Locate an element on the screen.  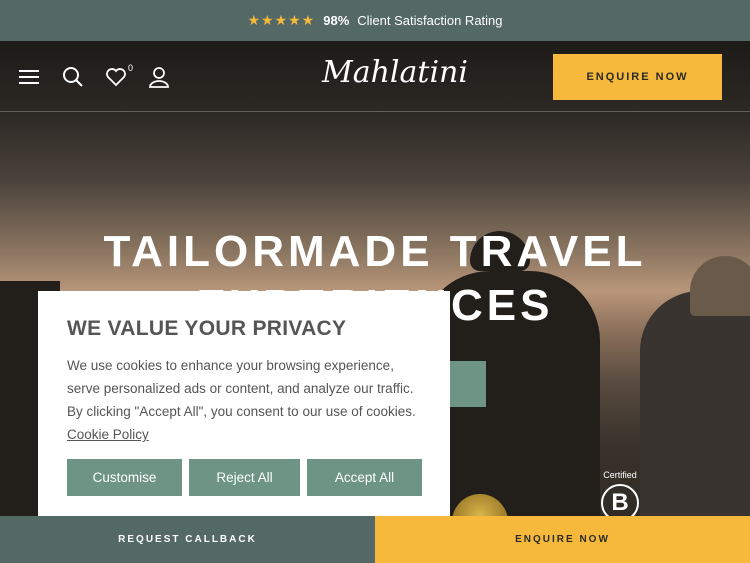
request-callback-button: REQUEST CALLBACK is located at coordinates (187, 539).